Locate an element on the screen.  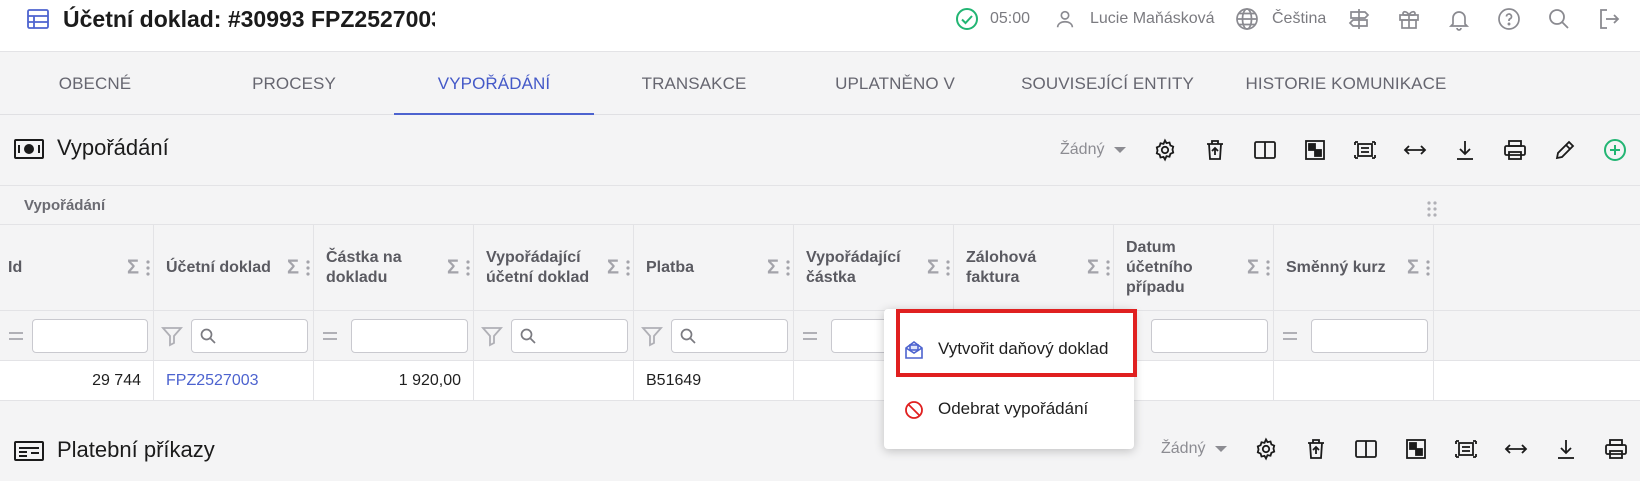
language-select: Čeština is located at coordinates (1280, 19).